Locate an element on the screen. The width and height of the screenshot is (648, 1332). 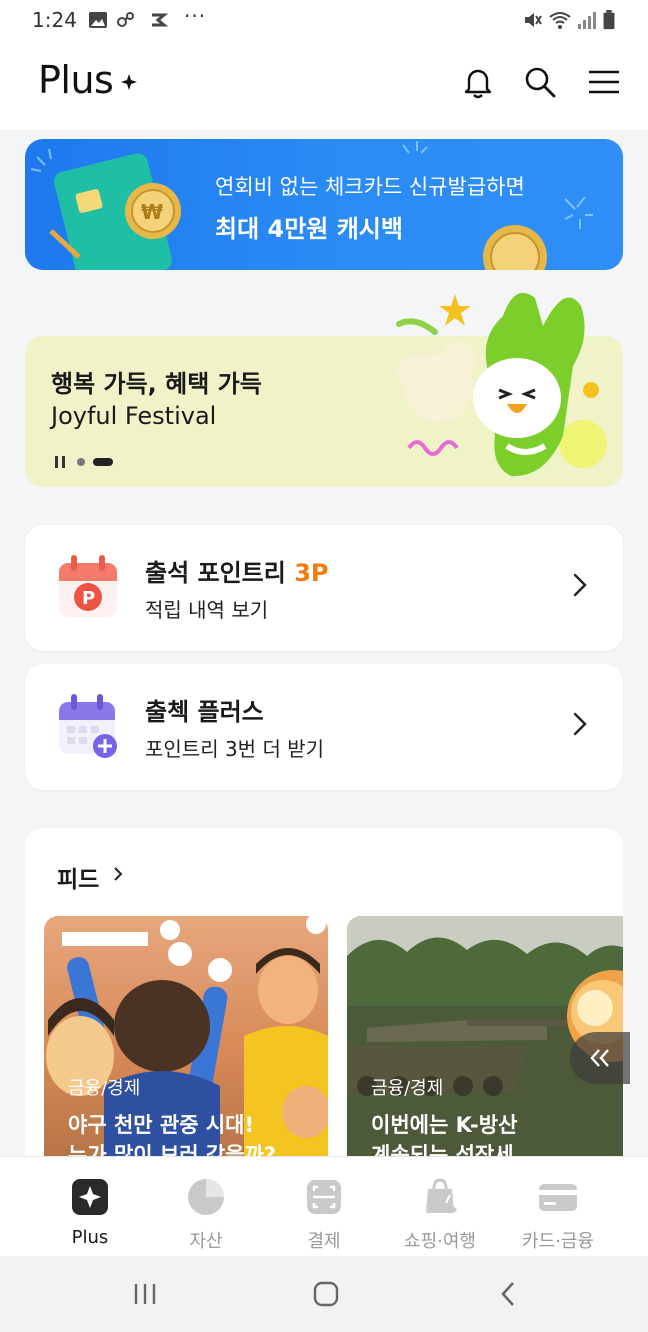
double-chevron-left-icon is located at coordinates (599, 1058).